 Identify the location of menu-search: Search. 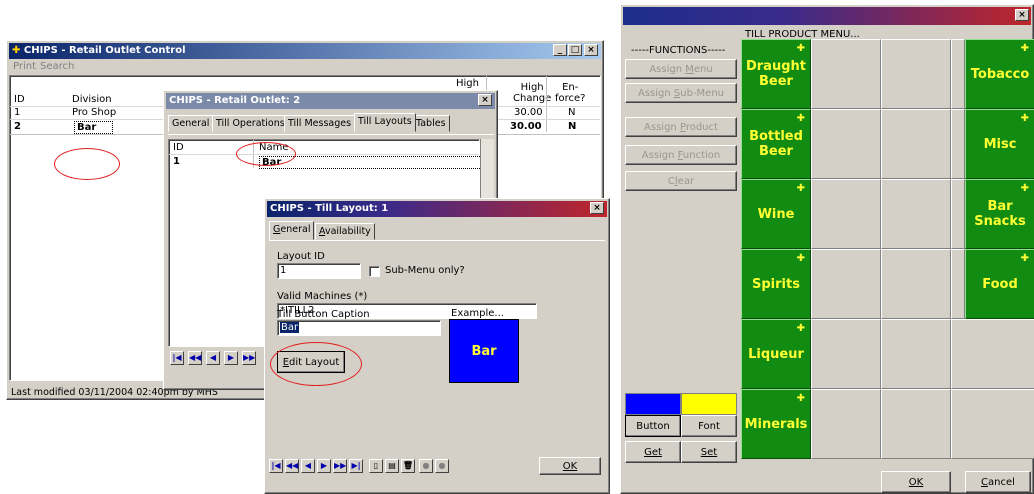
(57, 66).